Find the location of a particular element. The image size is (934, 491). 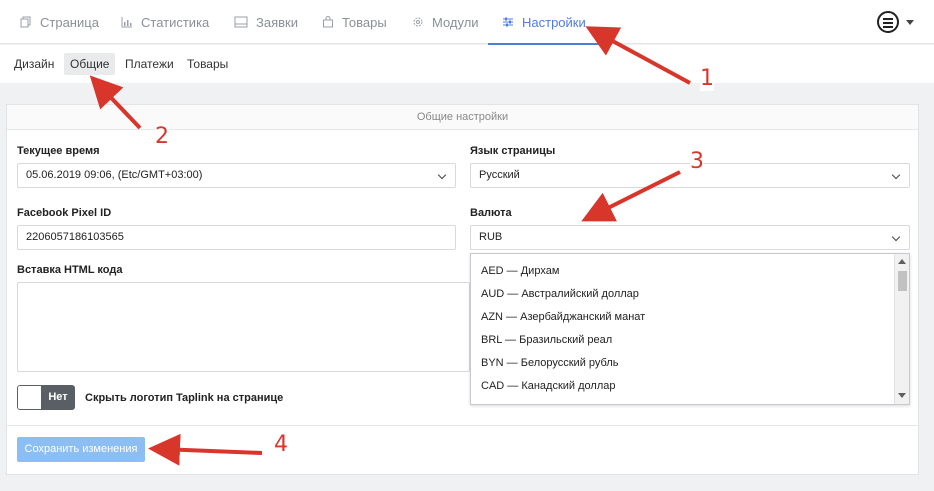

settings-subnav: Дизайн Общие Платежи Товары is located at coordinates (467, 64).